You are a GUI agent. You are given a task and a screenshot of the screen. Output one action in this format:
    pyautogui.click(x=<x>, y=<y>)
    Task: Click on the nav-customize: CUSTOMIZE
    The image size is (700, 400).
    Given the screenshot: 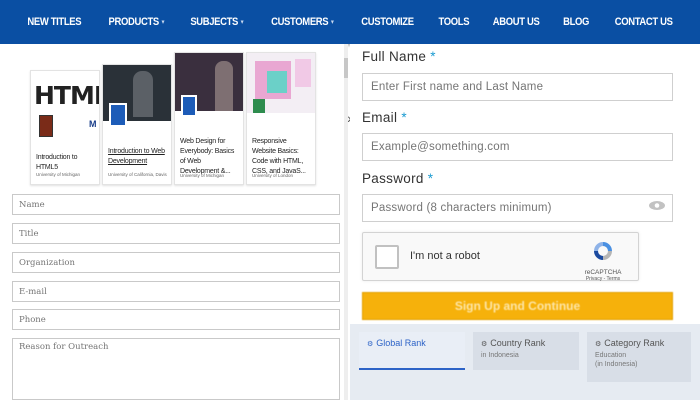 What is the action you would take?
    pyautogui.click(x=387, y=22)
    